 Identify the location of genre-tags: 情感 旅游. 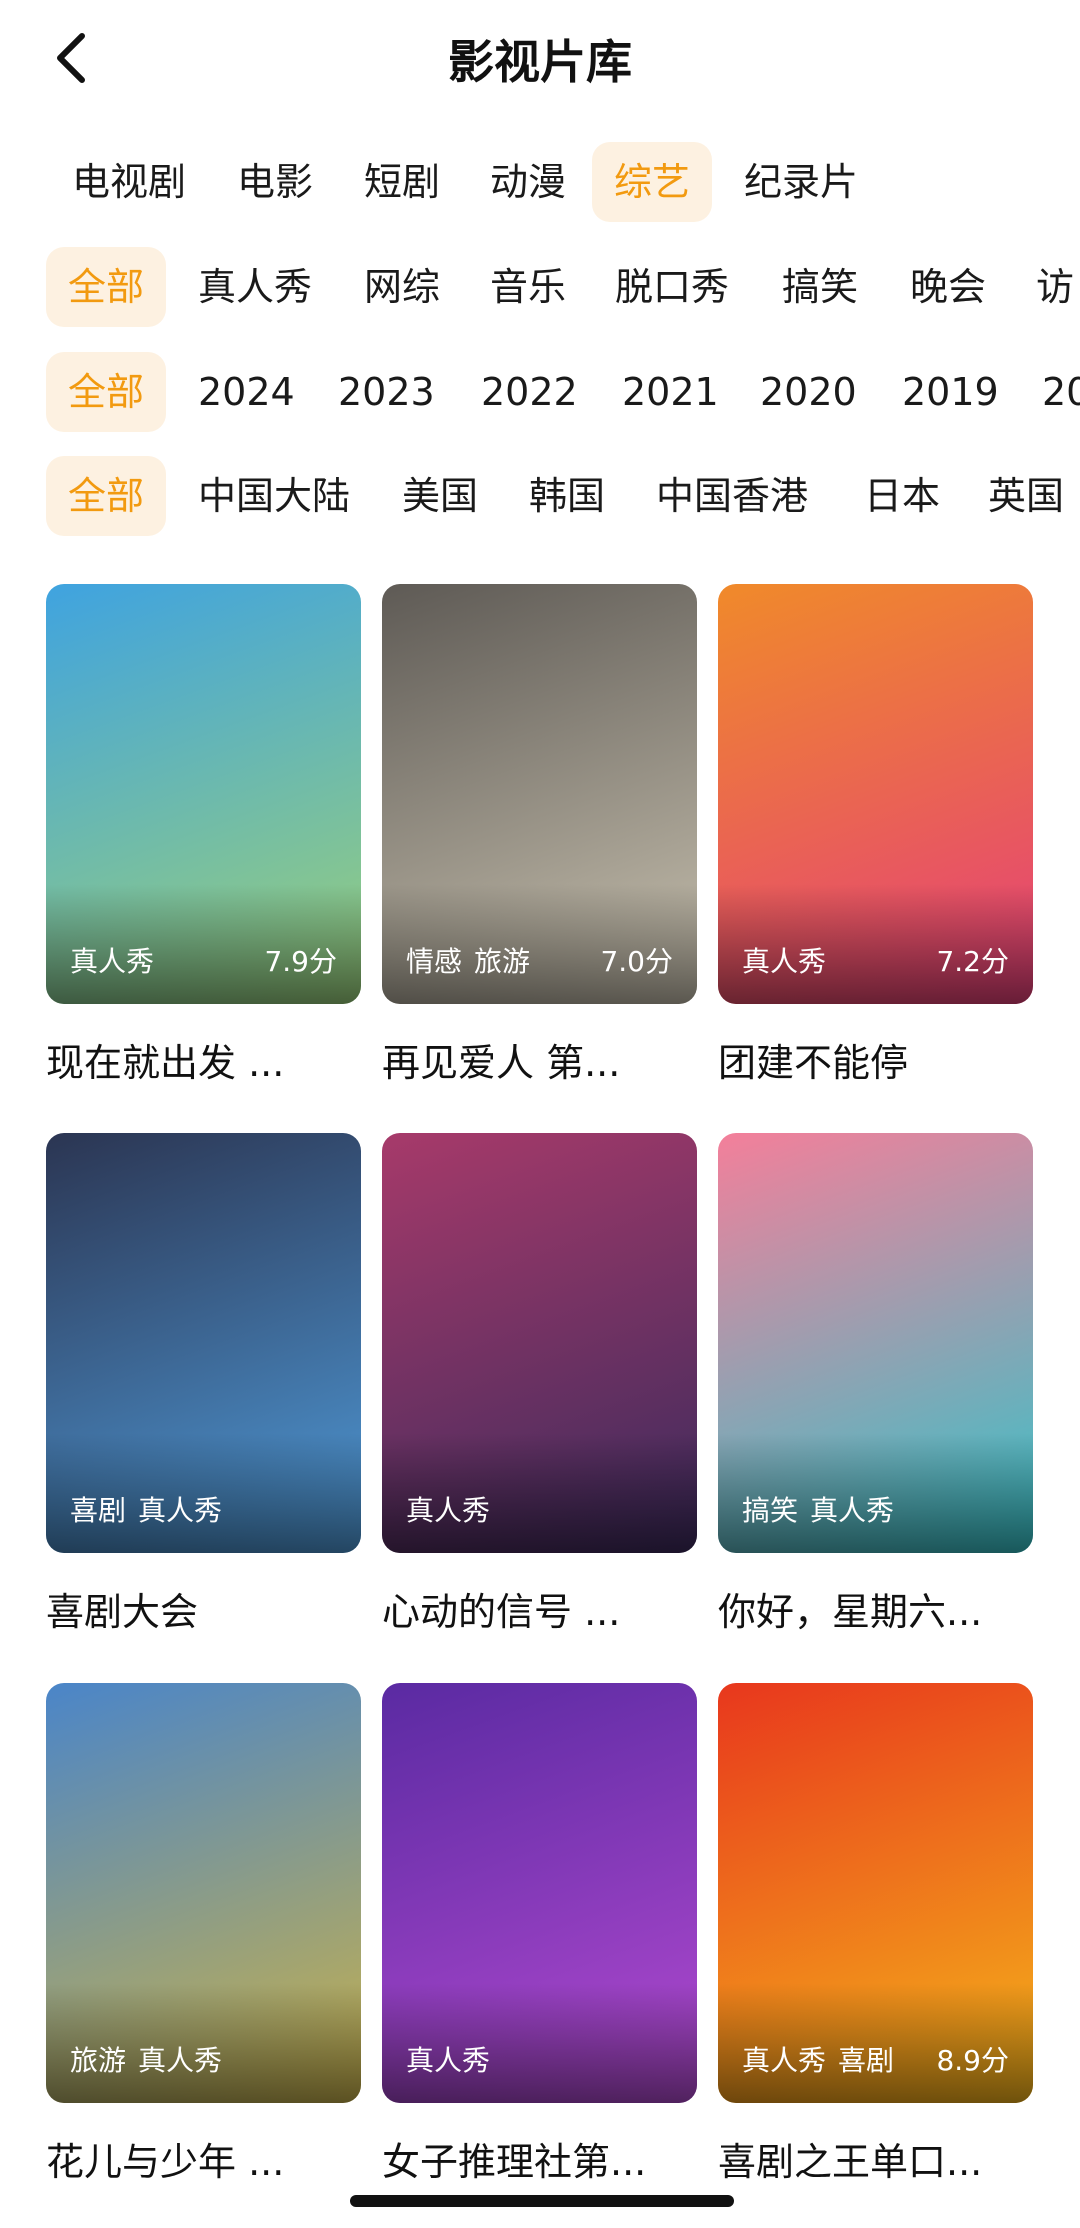
(468, 961).